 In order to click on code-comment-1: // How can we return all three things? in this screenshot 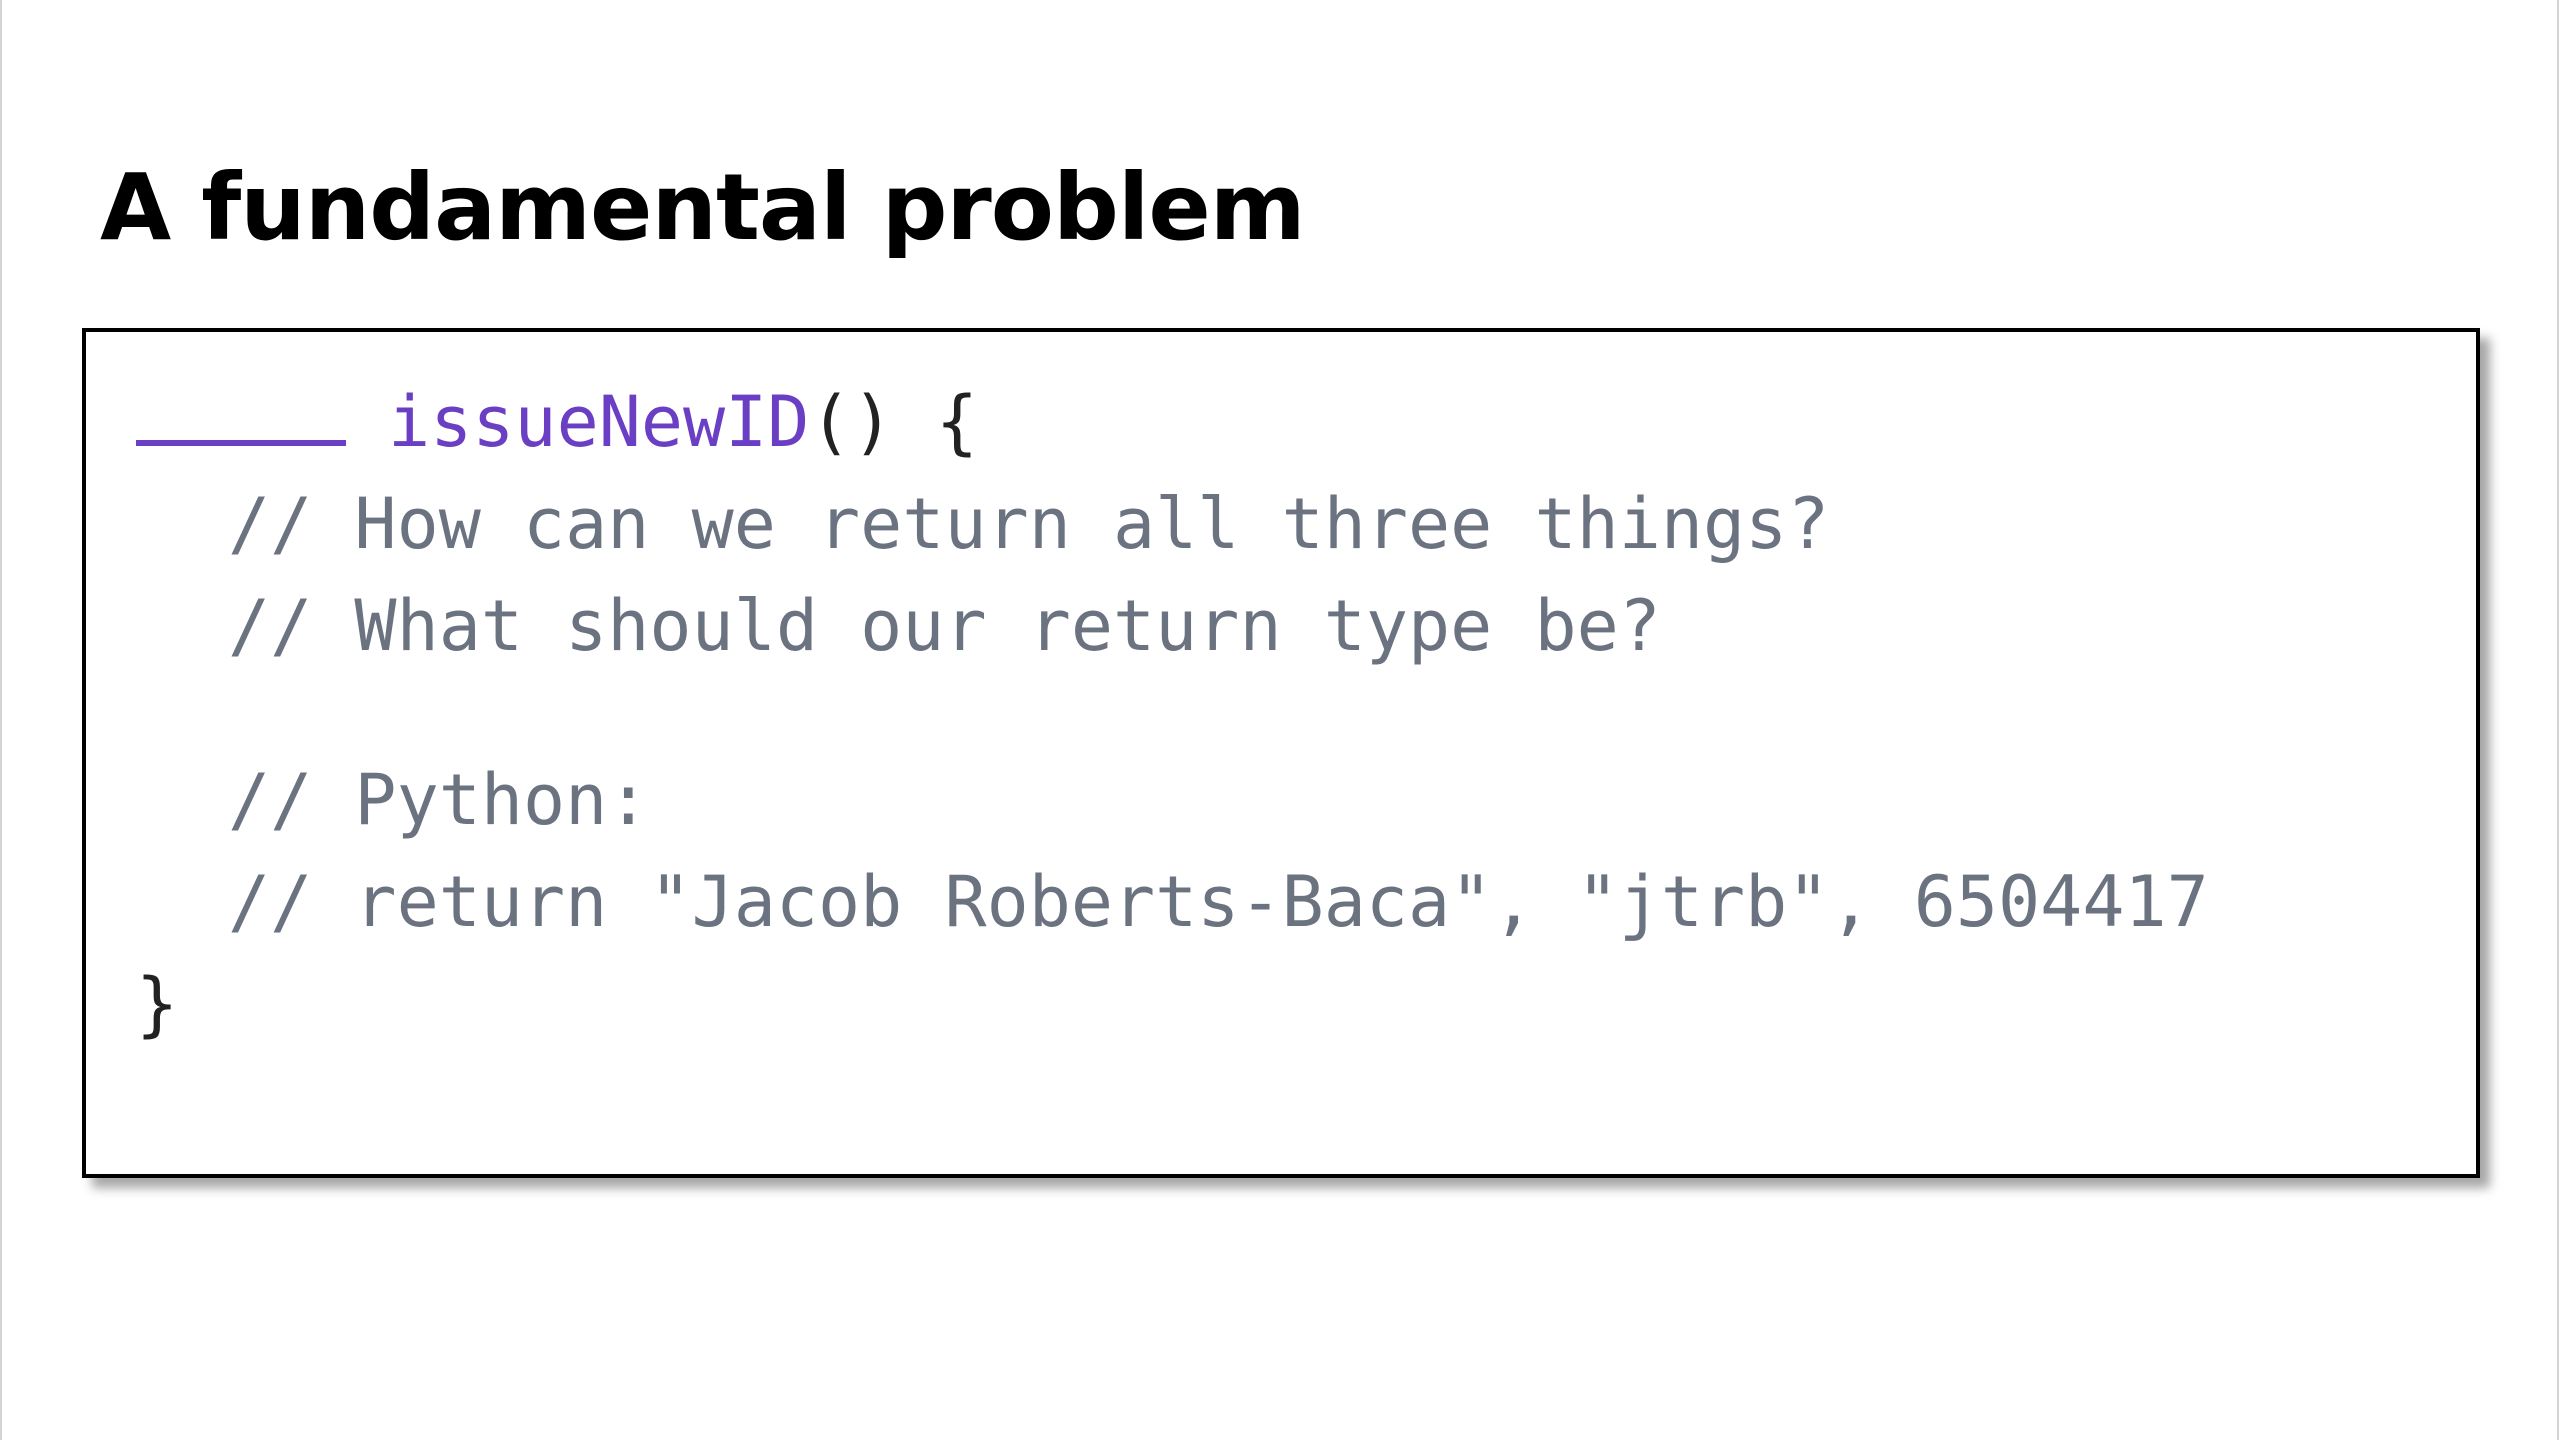, I will do `click(1029, 524)`.